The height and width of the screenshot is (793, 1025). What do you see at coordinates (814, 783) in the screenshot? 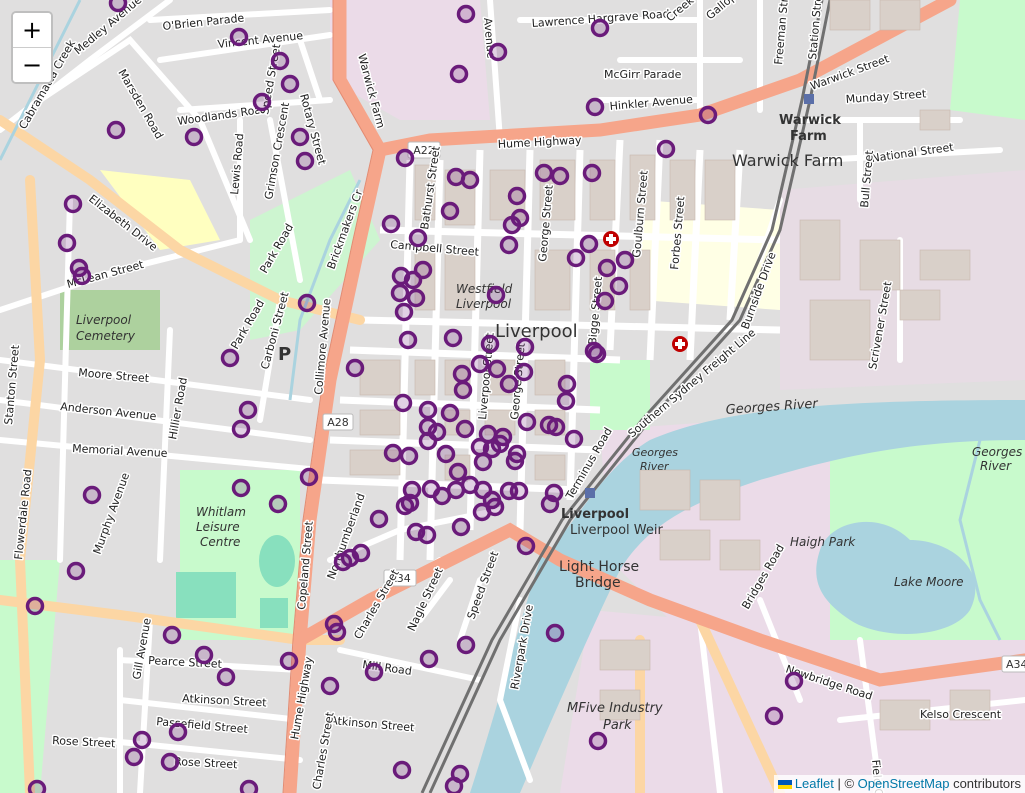
I see `leaflet-link: Leaflet` at bounding box center [814, 783].